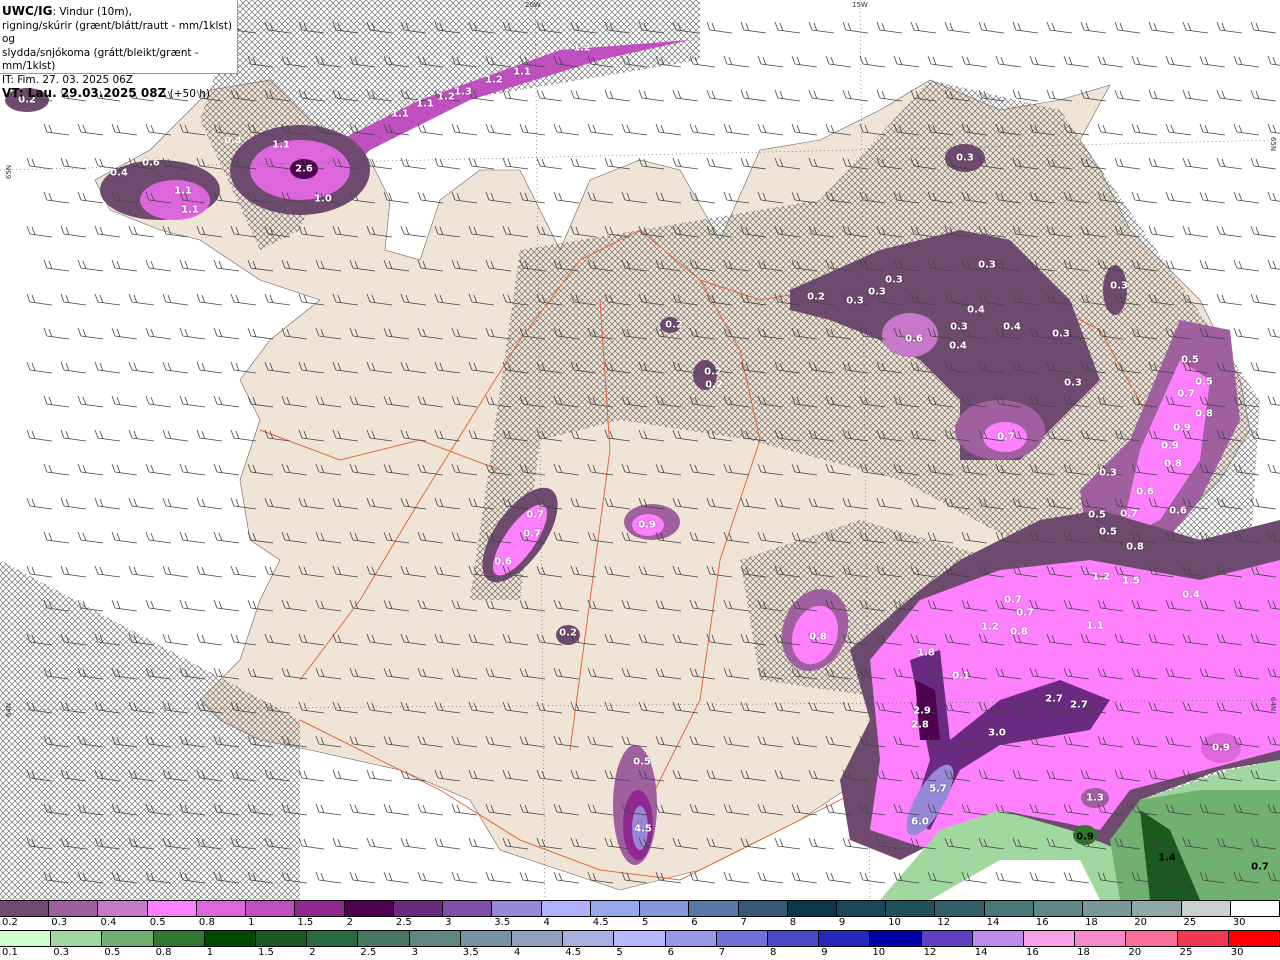  I want to click on rain-legend-label: 0.3, so click(61, 952).